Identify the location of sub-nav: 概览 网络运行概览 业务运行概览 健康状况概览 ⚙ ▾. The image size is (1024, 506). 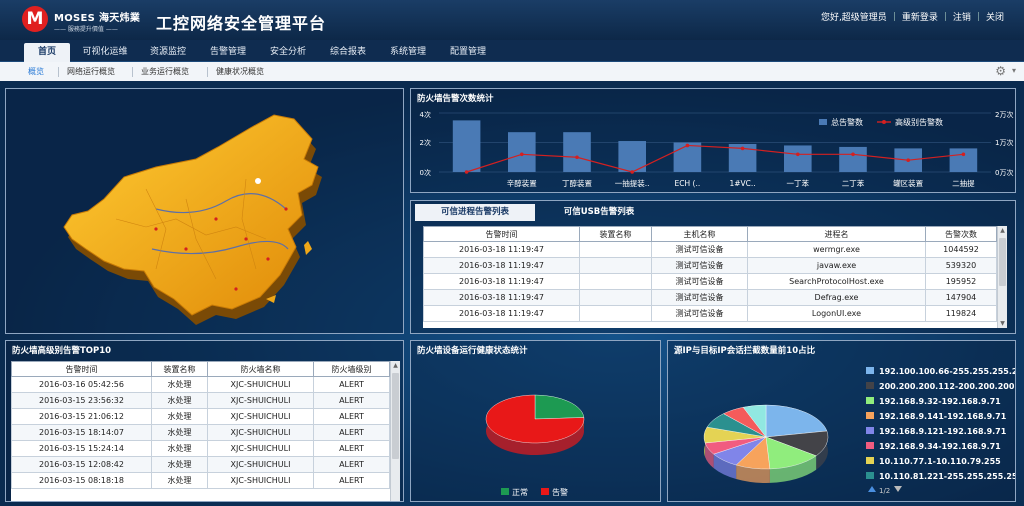
(512, 71).